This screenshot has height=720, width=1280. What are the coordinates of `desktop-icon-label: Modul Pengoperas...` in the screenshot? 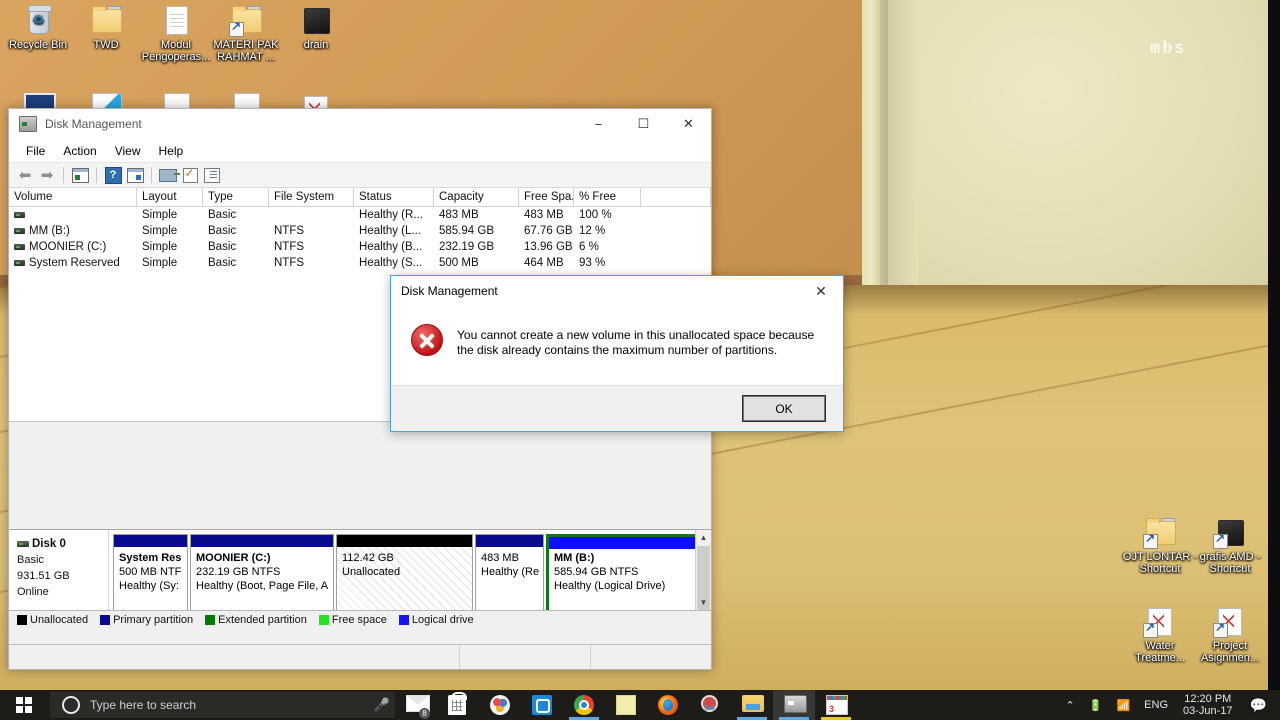 It's located at (176, 51).